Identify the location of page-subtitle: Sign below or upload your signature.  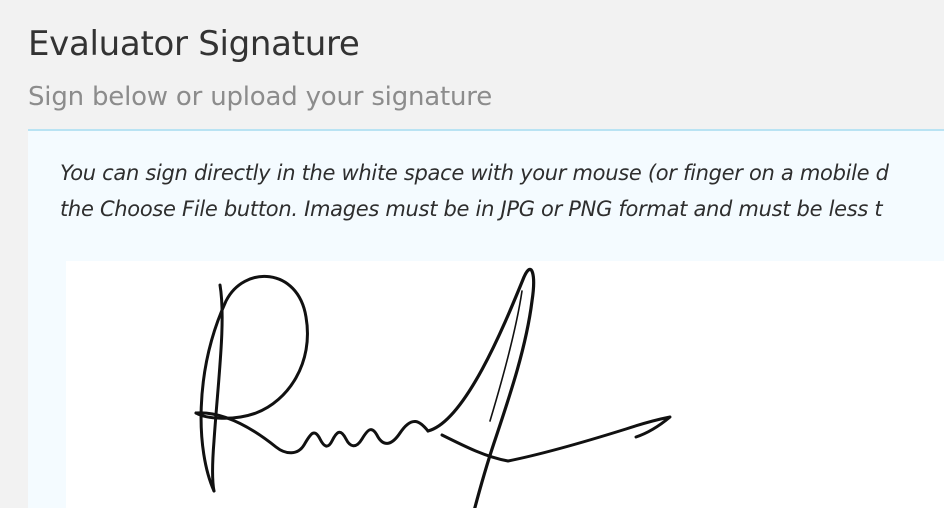
(260, 97).